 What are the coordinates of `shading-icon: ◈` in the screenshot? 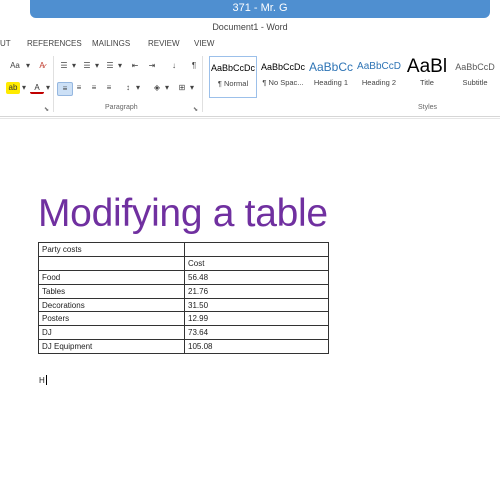 It's located at (157, 88).